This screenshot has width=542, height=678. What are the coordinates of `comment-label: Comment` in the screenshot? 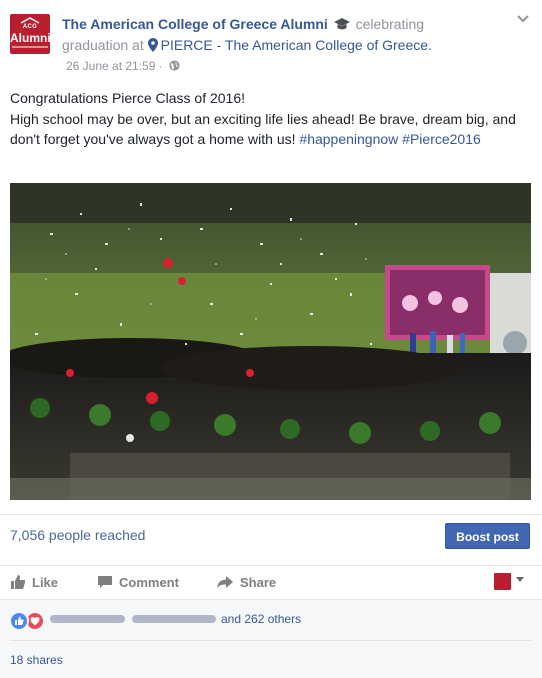 It's located at (149, 582).